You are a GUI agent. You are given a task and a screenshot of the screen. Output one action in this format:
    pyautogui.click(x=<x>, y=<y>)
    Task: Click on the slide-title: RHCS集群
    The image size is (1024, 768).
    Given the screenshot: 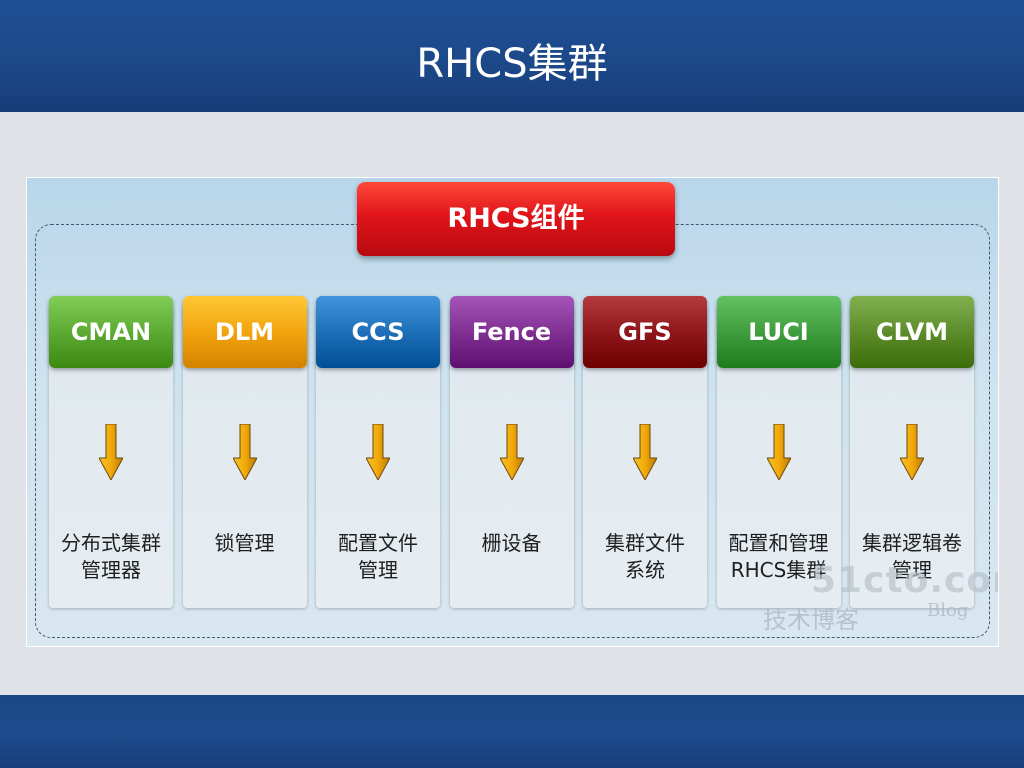 What is the action you would take?
    pyautogui.click(x=512, y=64)
    